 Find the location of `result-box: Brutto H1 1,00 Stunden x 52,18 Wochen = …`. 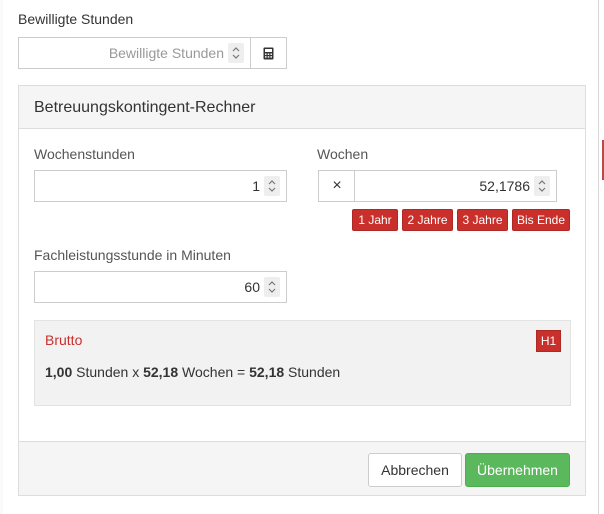

result-box: Brutto H1 1,00 Stunden x 52,18 Wochen = … is located at coordinates (302, 363).